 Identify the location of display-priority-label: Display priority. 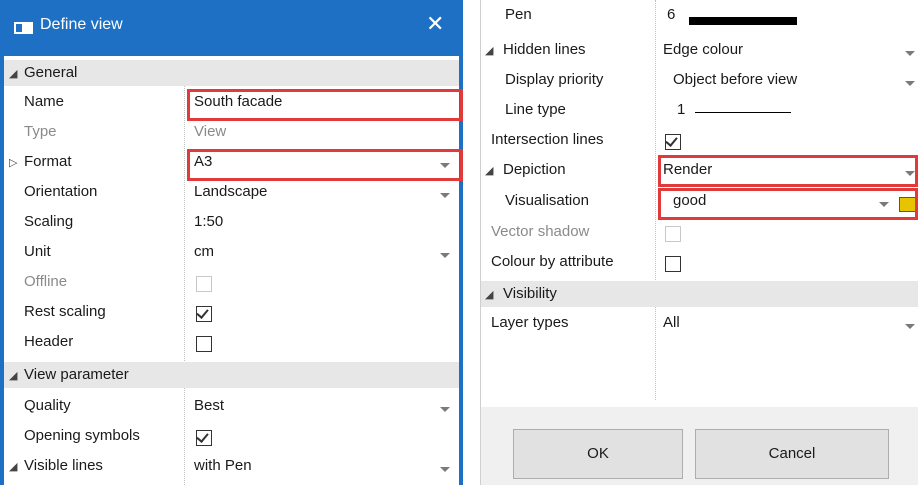
(554, 79).